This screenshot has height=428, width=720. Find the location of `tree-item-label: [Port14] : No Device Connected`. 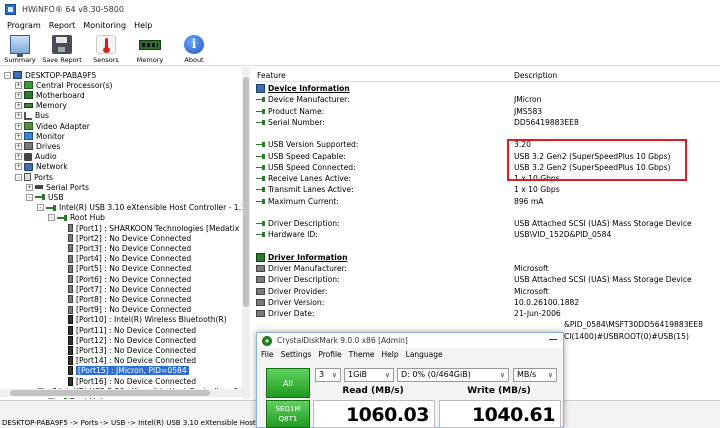

tree-item-label: [Port14] : No Device Connected is located at coordinates (136, 361).